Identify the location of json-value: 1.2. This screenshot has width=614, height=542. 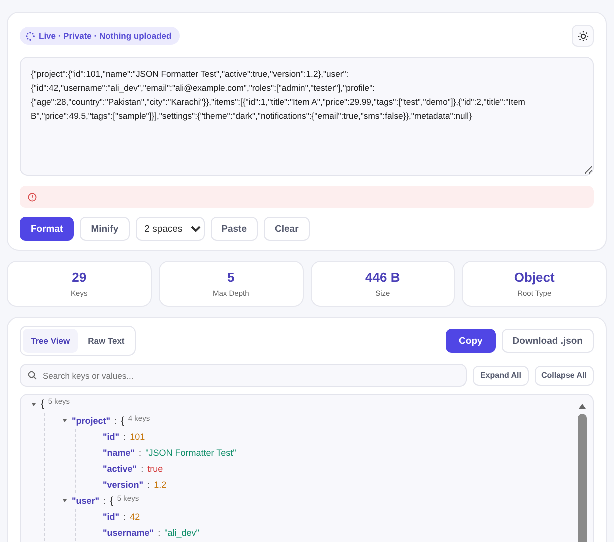
(160, 485).